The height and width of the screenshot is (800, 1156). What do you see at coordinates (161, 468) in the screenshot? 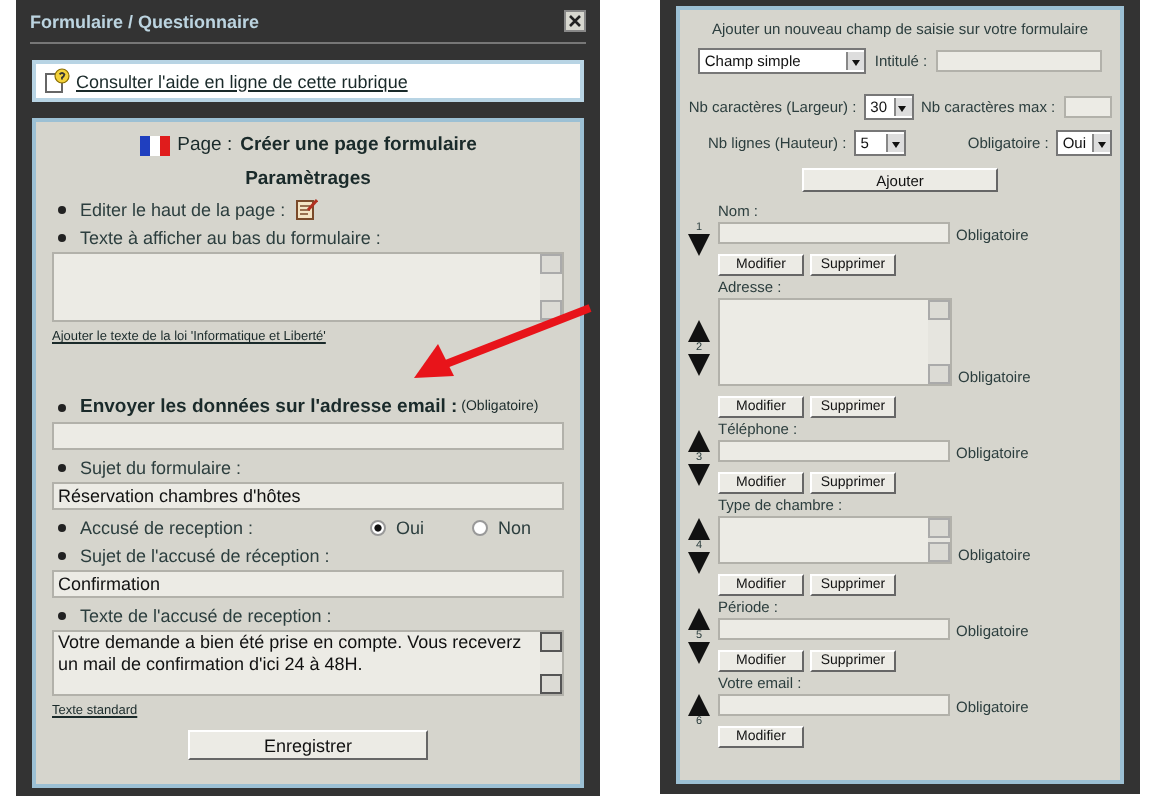
I see `field-label: Sujet du formulaire :` at bounding box center [161, 468].